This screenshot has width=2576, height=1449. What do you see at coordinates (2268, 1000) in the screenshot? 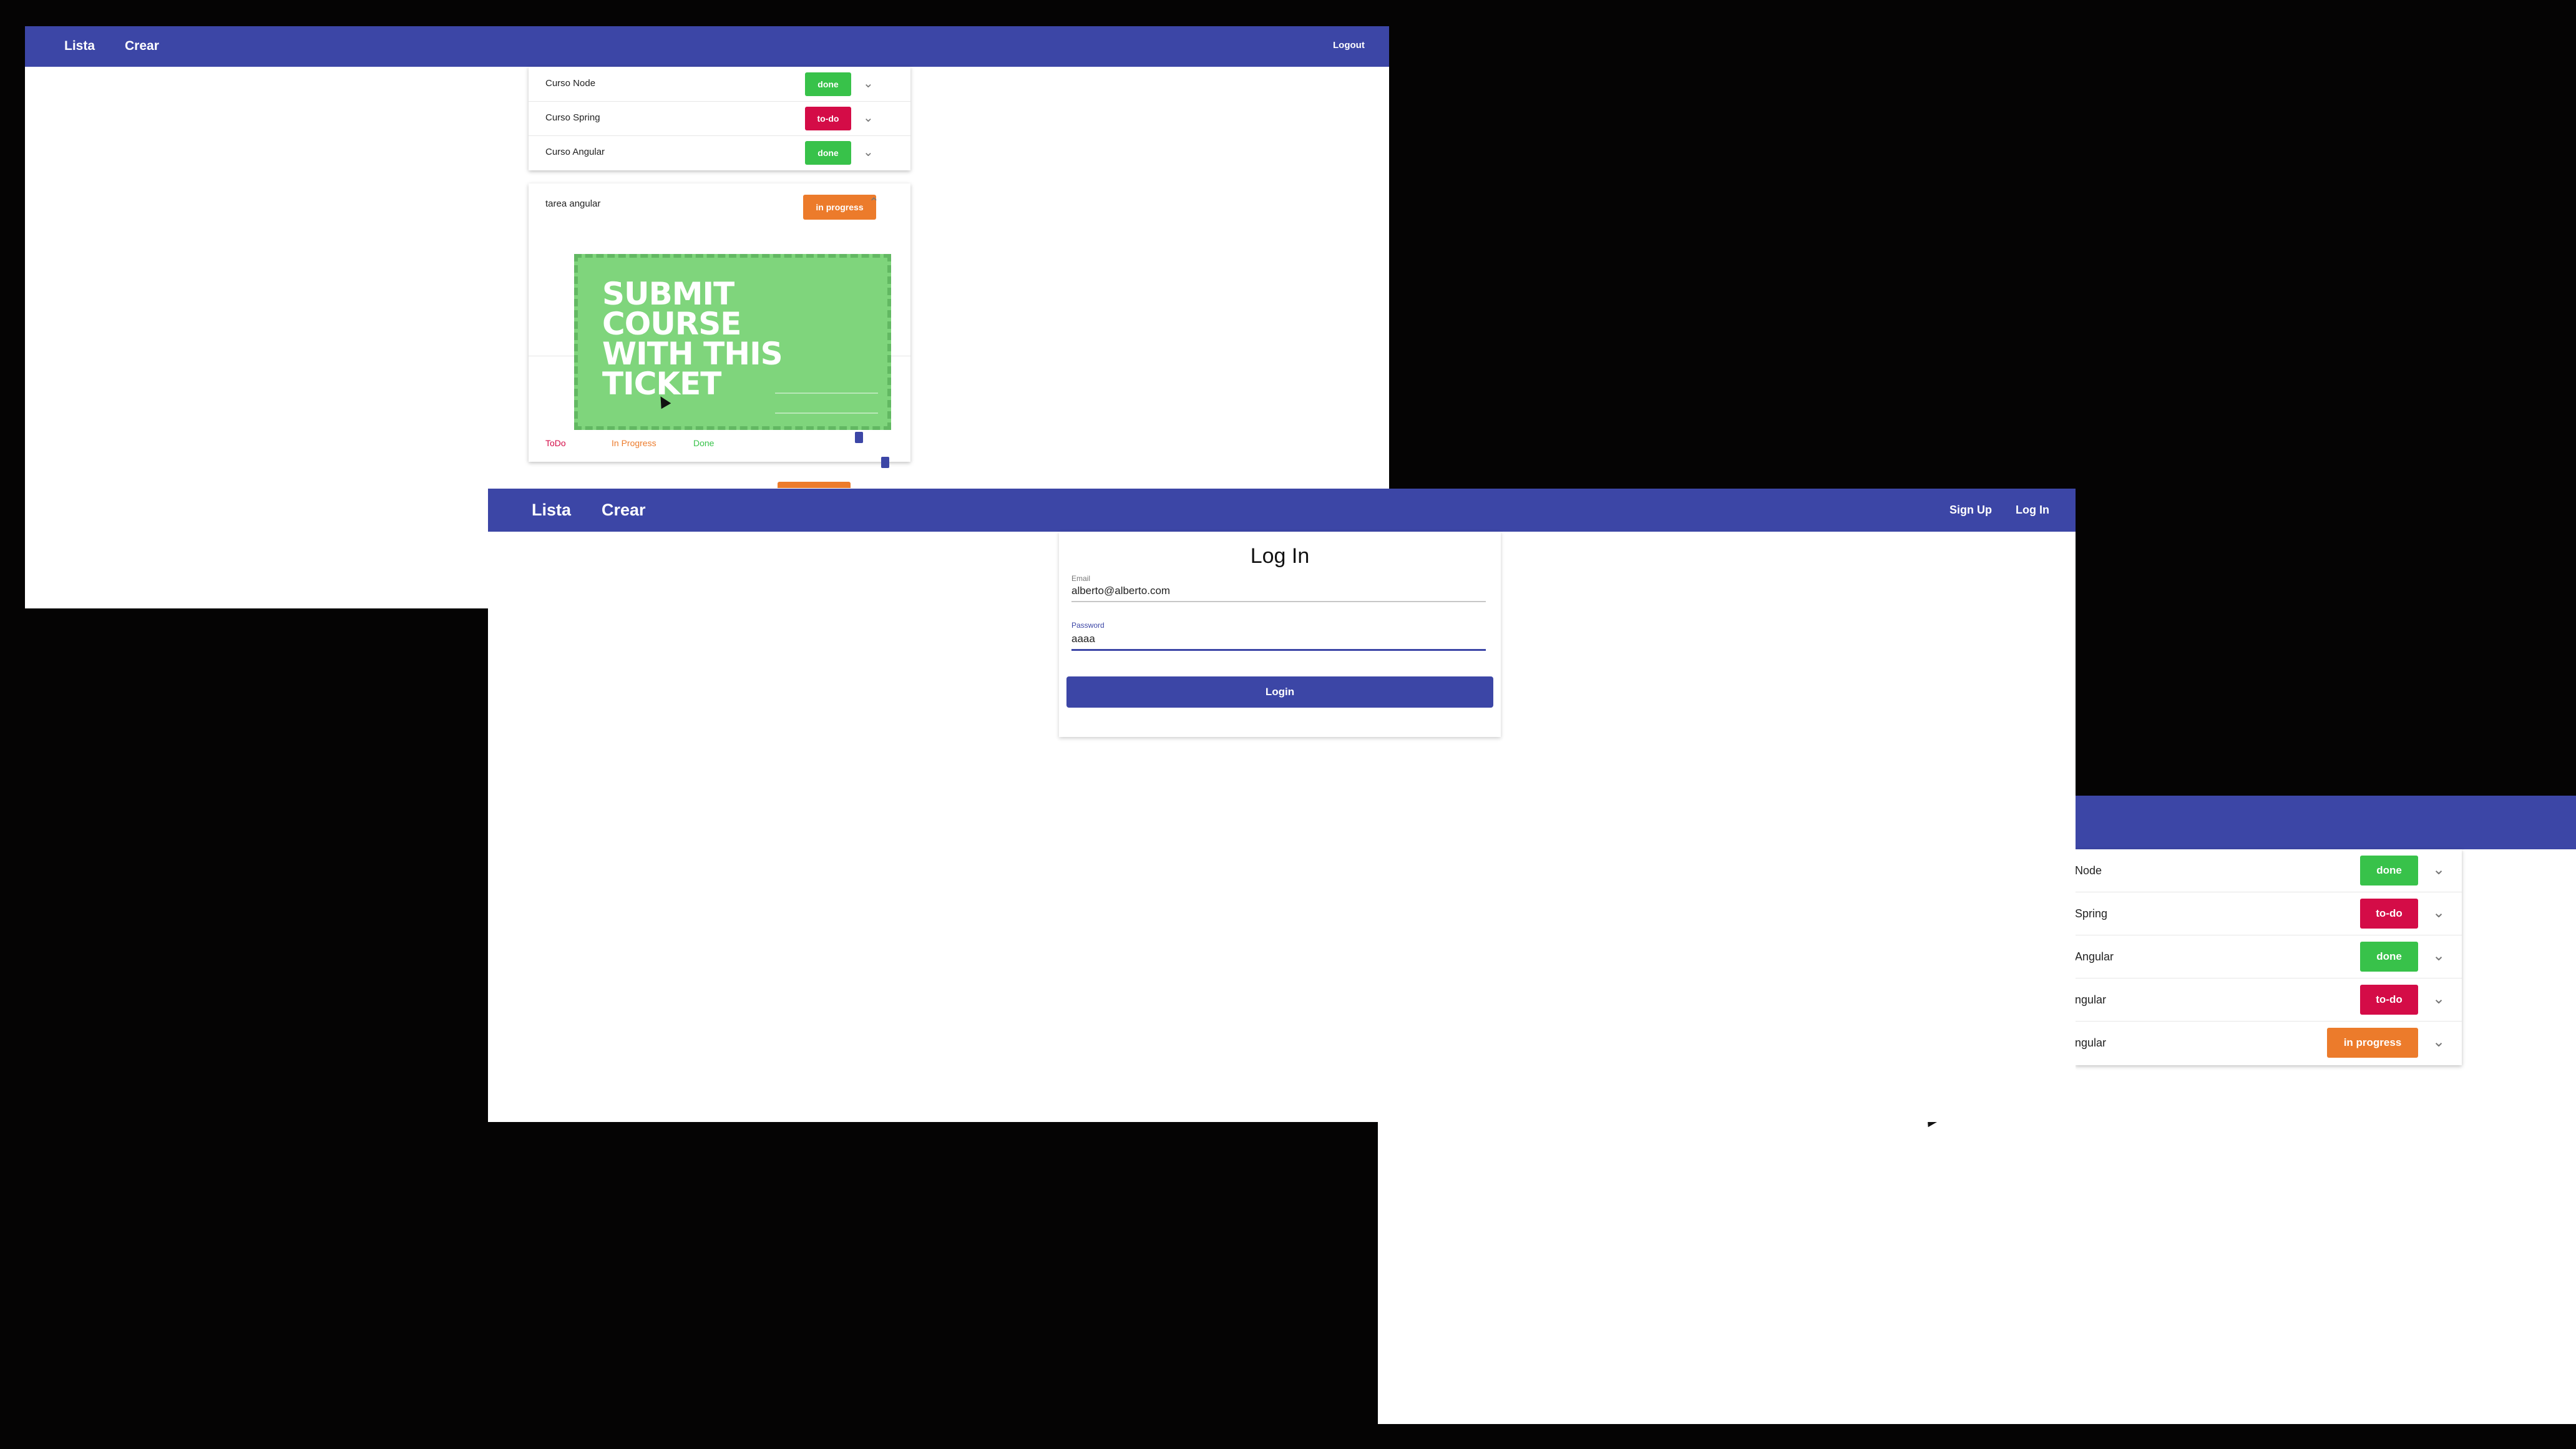
I see `task-row: ngular to-do ⌄` at bounding box center [2268, 1000].